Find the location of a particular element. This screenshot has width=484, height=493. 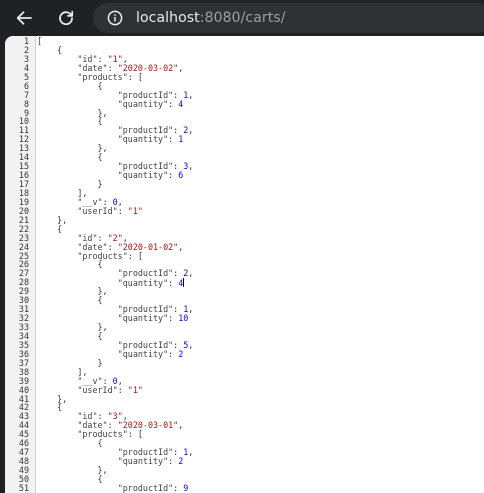

arrow-left-icon is located at coordinates (24, 18).